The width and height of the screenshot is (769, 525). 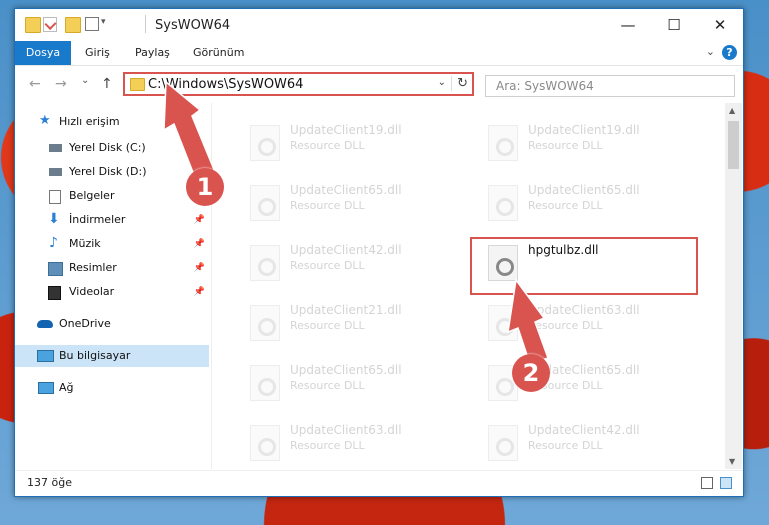 I want to click on arrow-2-icon, so click(x=528, y=321).